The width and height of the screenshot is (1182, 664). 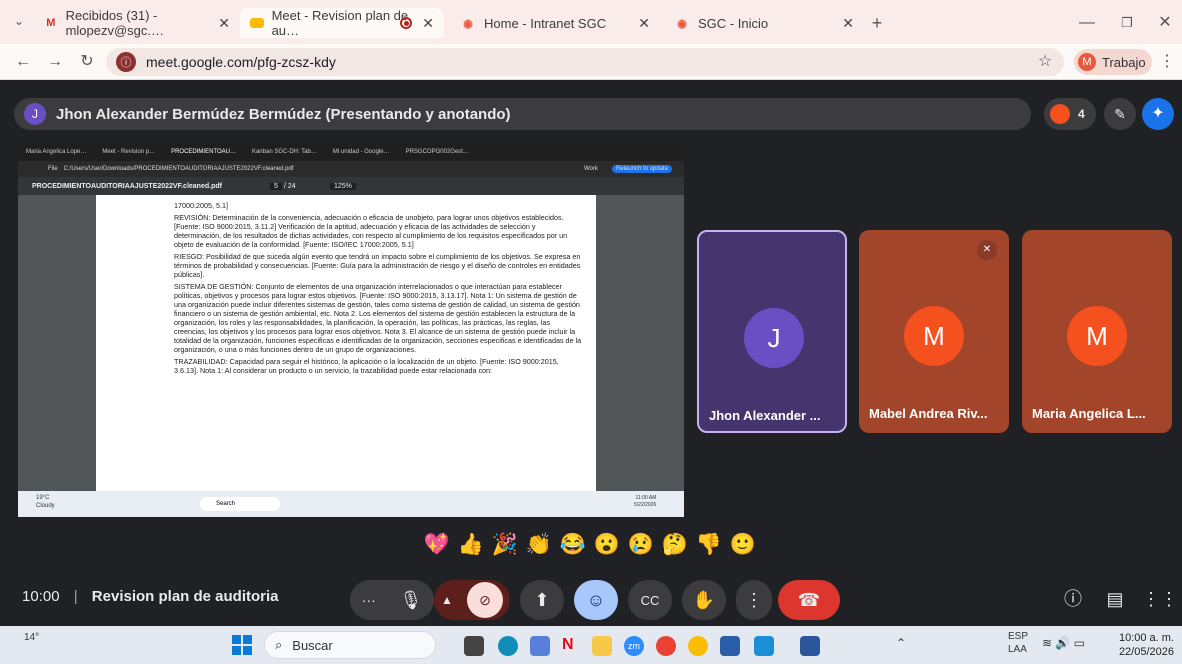 What do you see at coordinates (764, 646) in the screenshot?
I see `outlook-icon` at bounding box center [764, 646].